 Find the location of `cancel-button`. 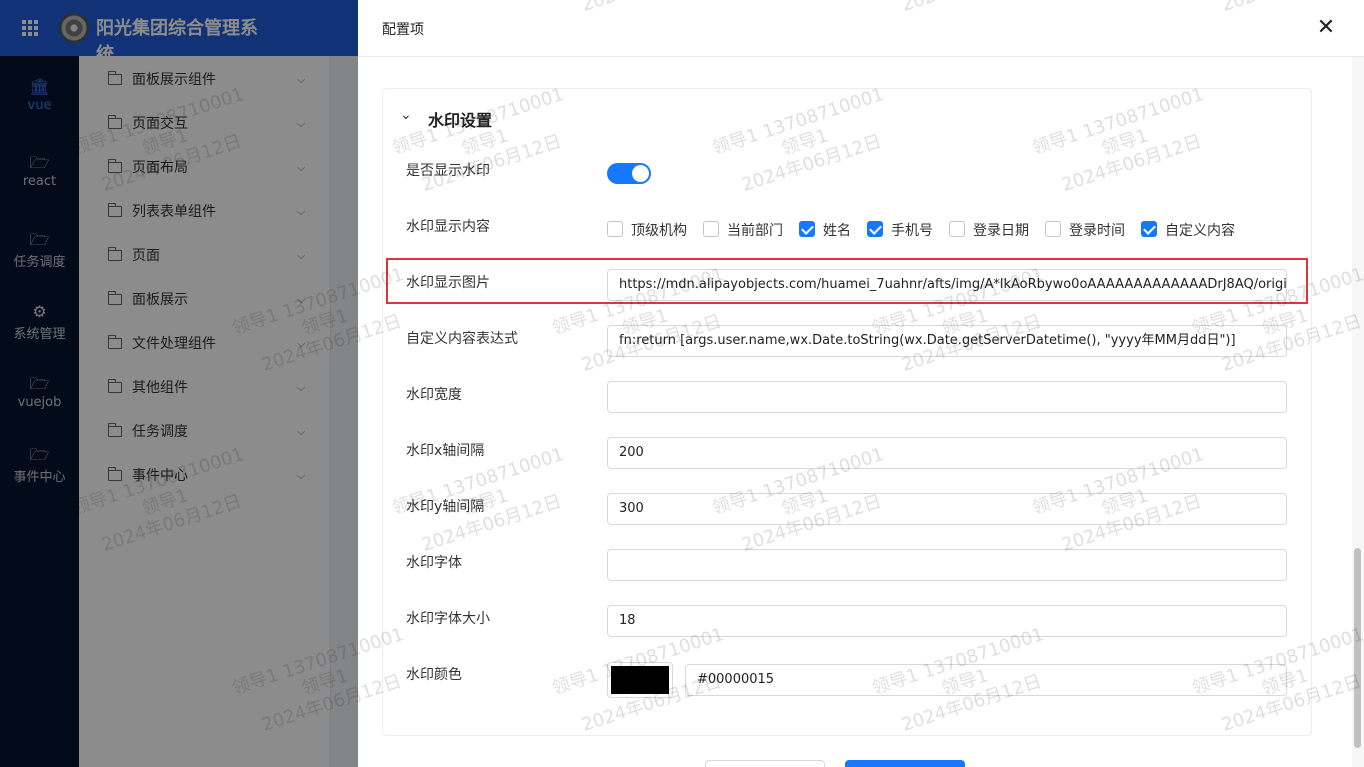

cancel-button is located at coordinates (765, 763).